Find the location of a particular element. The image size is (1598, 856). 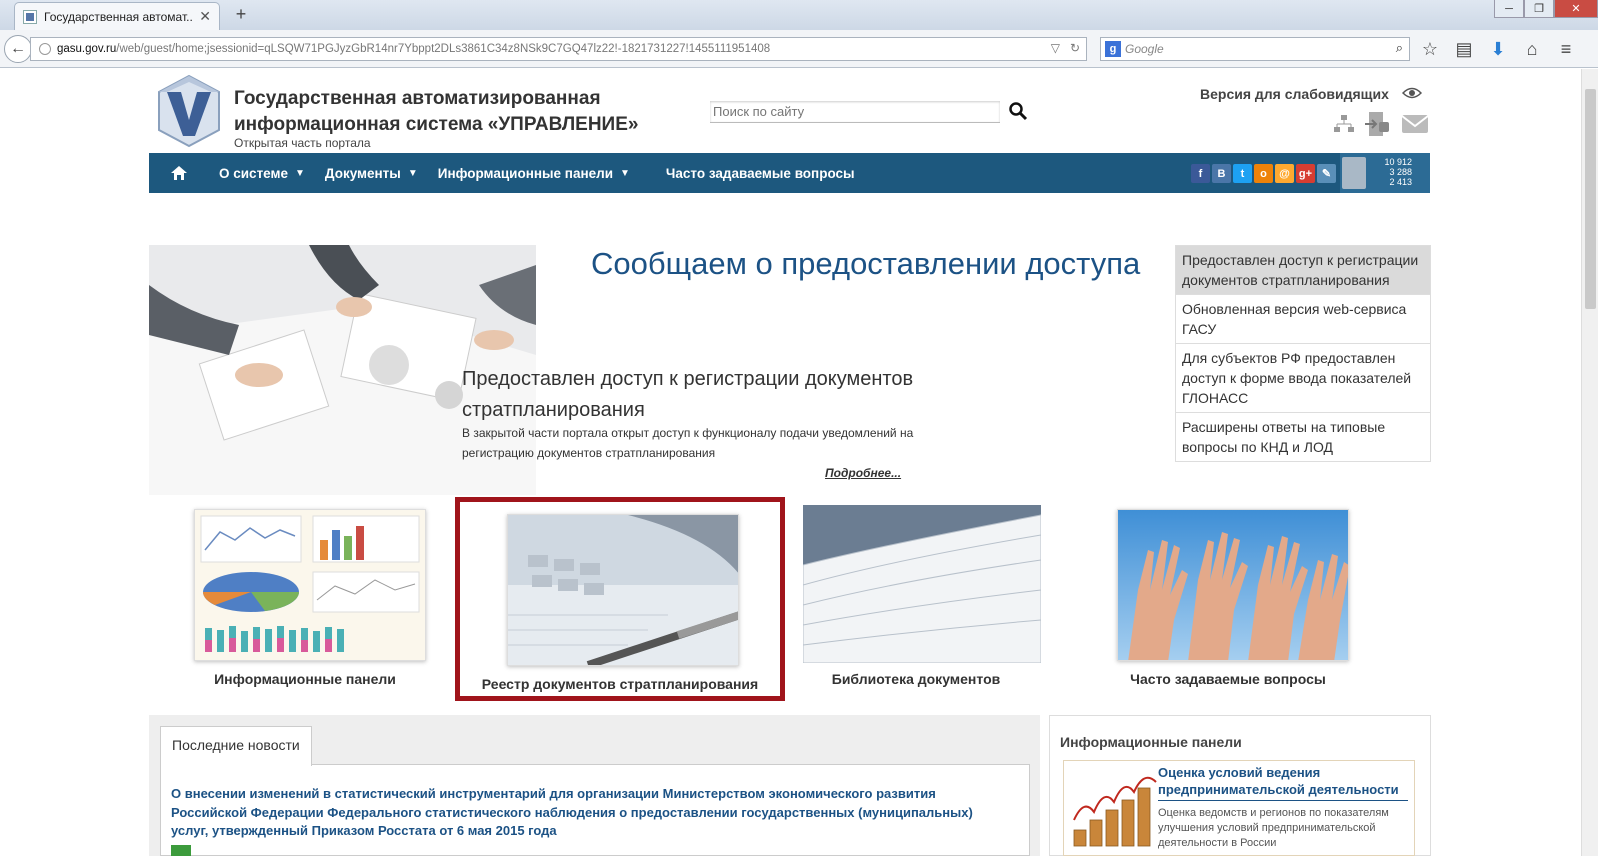

home-icon: ⌂ is located at coordinates (1532, 49).